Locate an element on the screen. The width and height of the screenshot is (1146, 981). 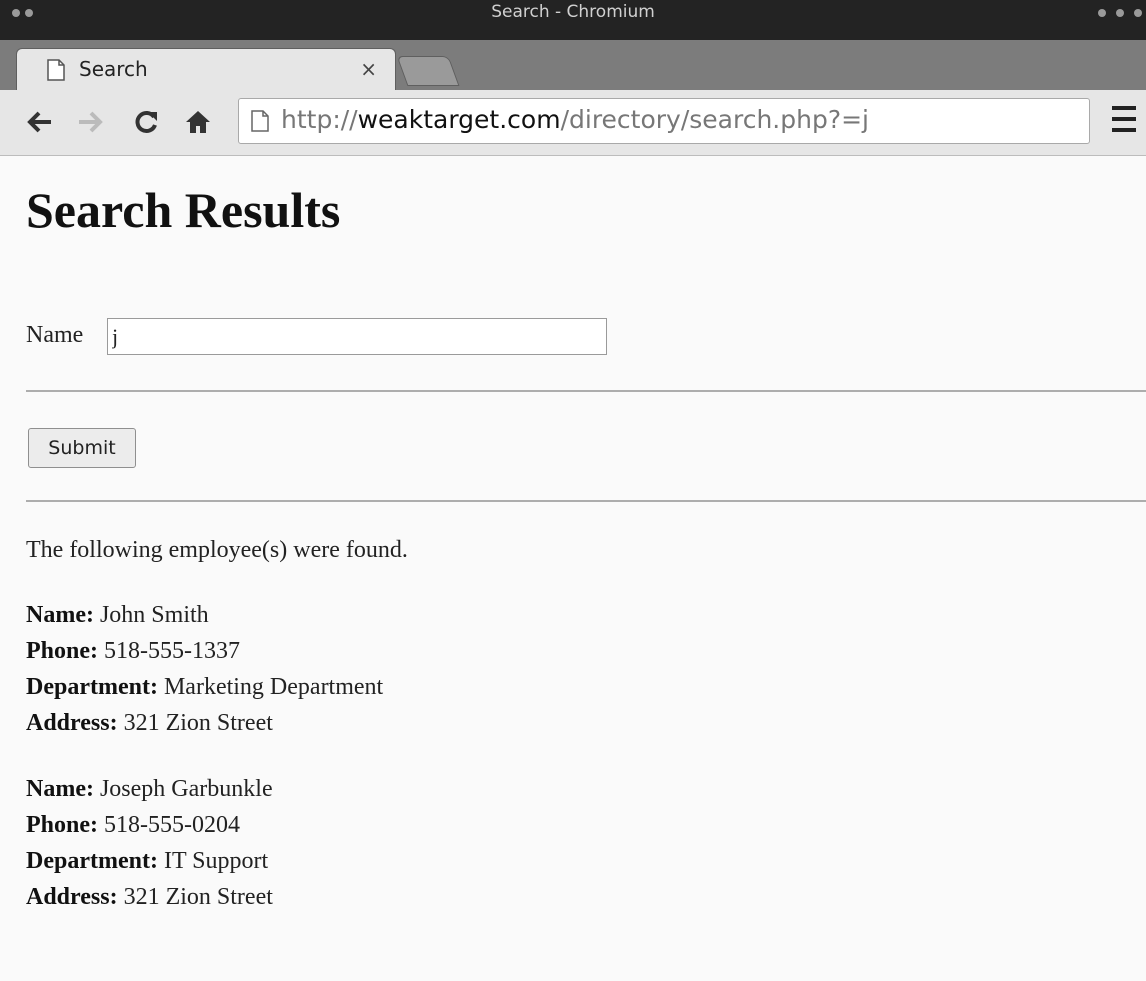
employee-department: IT Support is located at coordinates (216, 861).